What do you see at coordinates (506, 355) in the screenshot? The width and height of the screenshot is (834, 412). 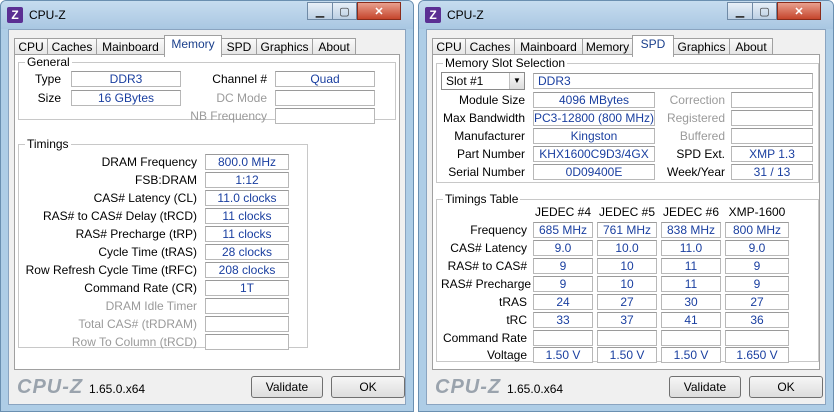 I see `table-row-label: Voltage` at bounding box center [506, 355].